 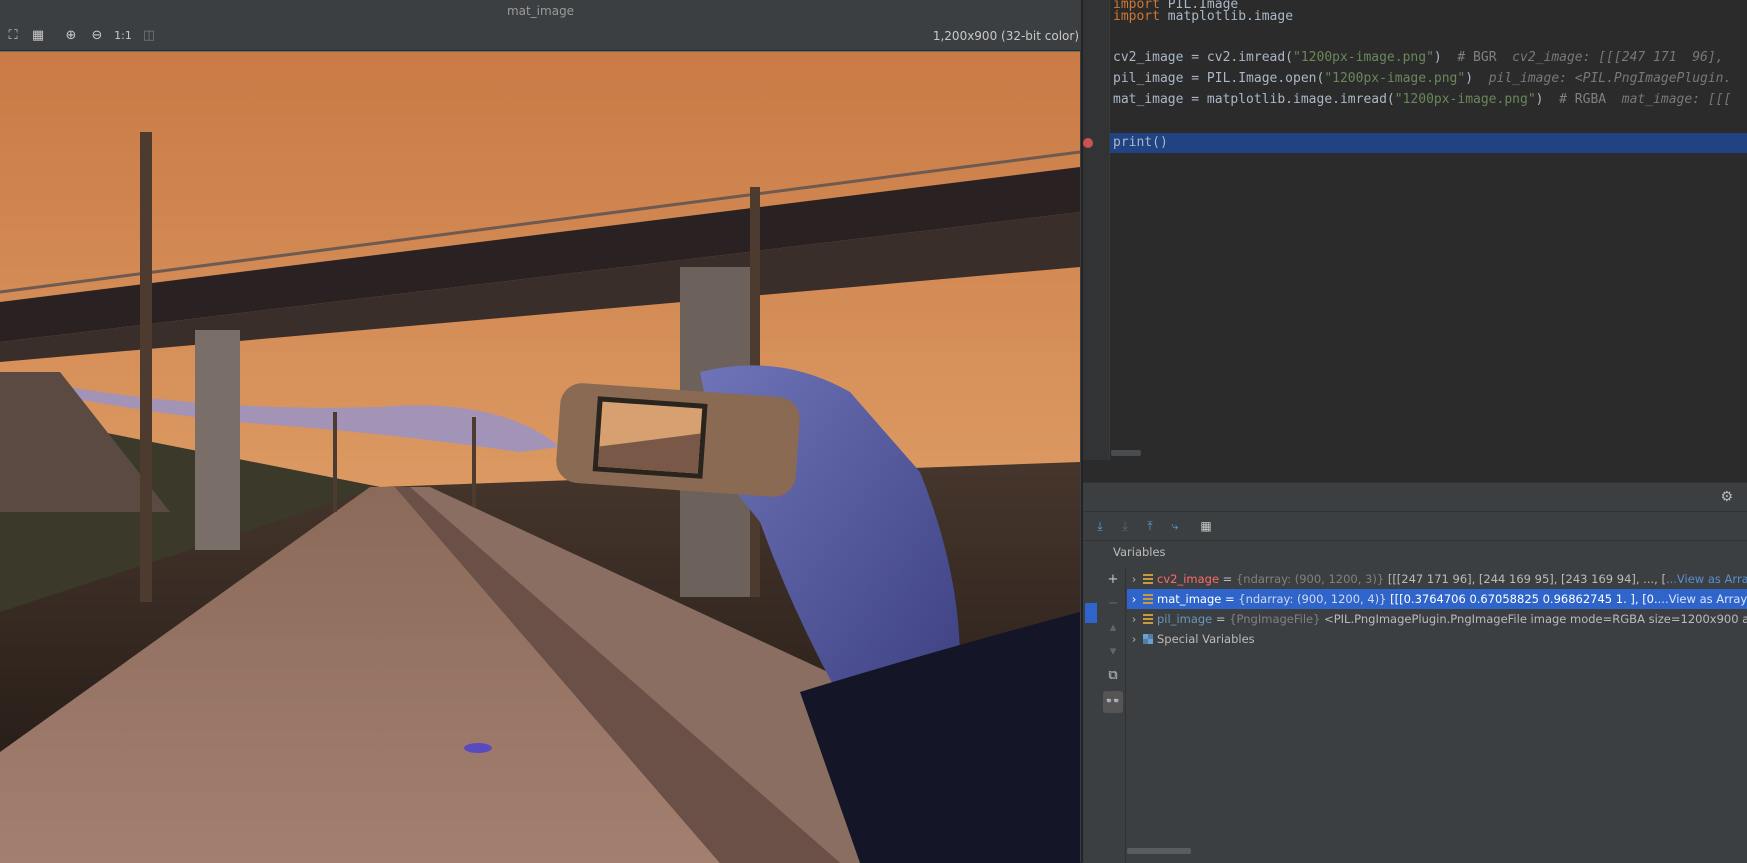 What do you see at coordinates (1437, 639) in the screenshot?
I see `variable-row-special-variables: › Special Variables` at bounding box center [1437, 639].